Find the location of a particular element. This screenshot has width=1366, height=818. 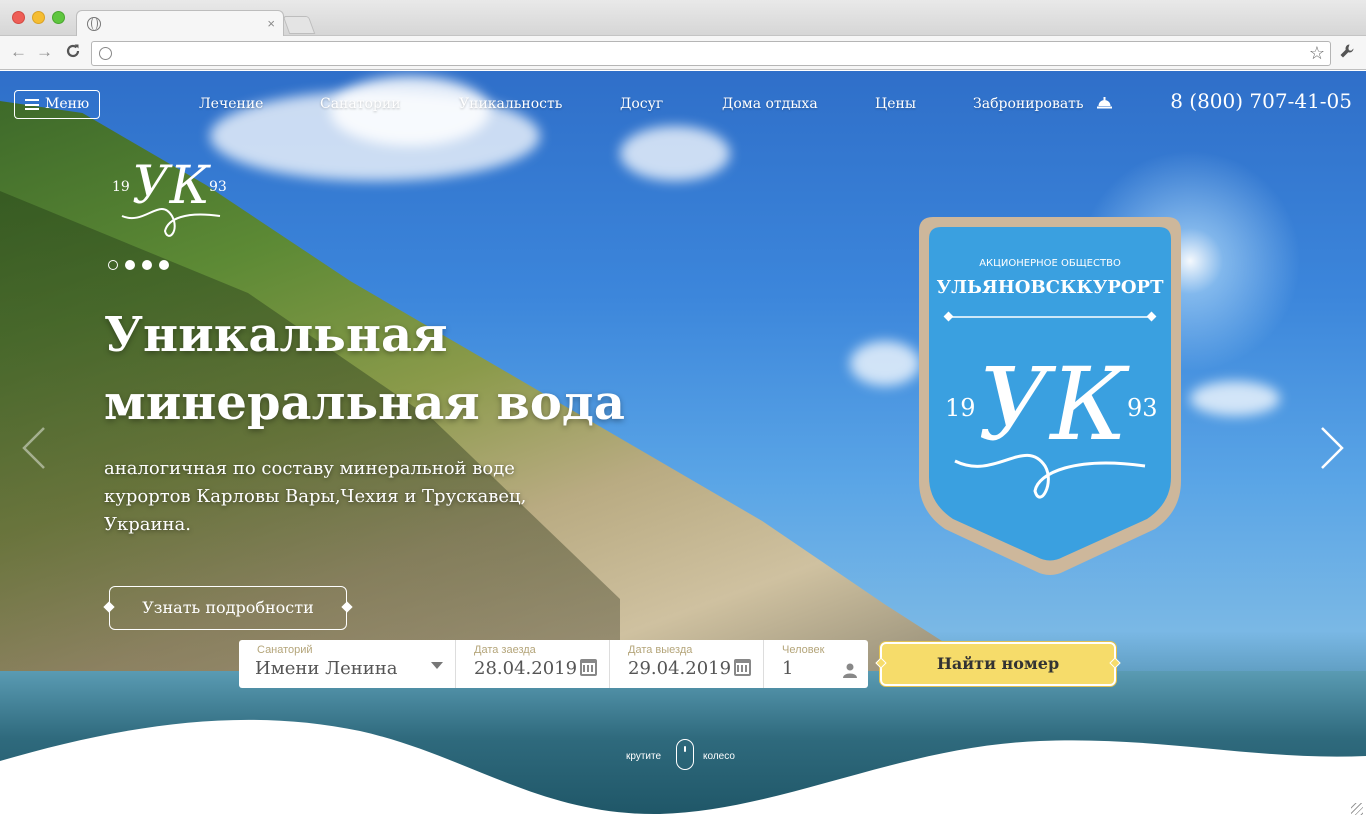

guests-field: Человек 1 is located at coordinates (816, 664).